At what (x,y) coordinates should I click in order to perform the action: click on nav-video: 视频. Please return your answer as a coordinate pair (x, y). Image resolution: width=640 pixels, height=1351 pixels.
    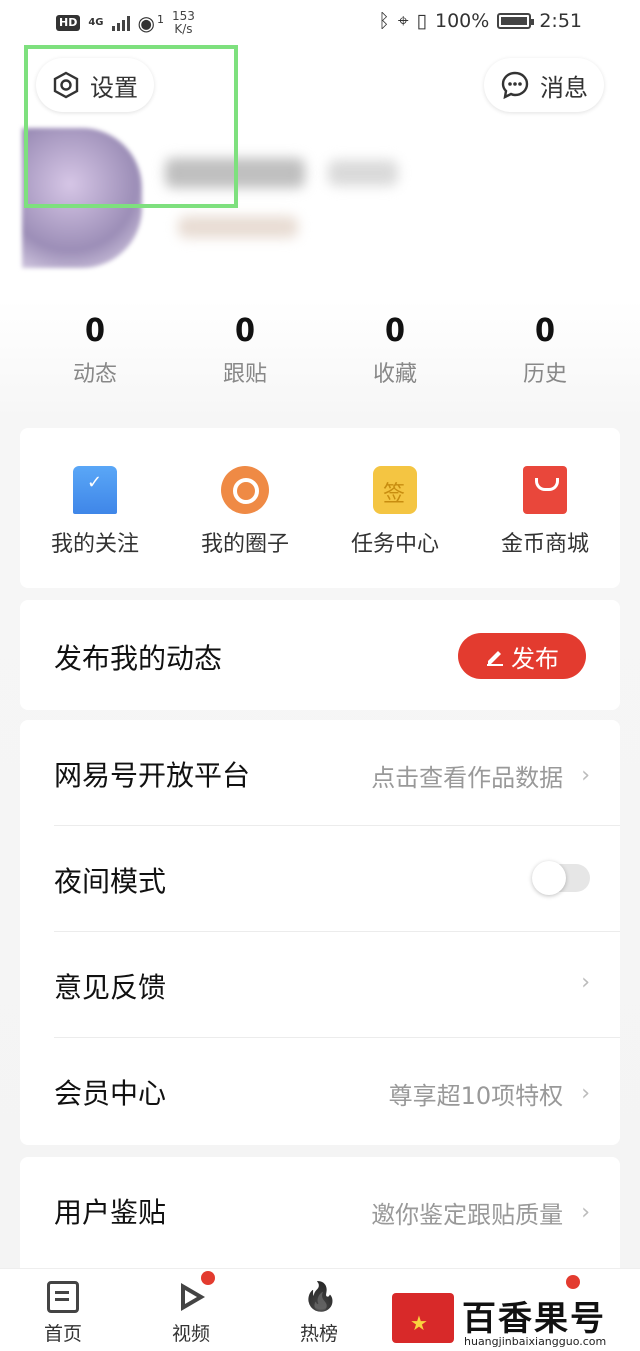
    Looking at the image, I should click on (191, 1308).